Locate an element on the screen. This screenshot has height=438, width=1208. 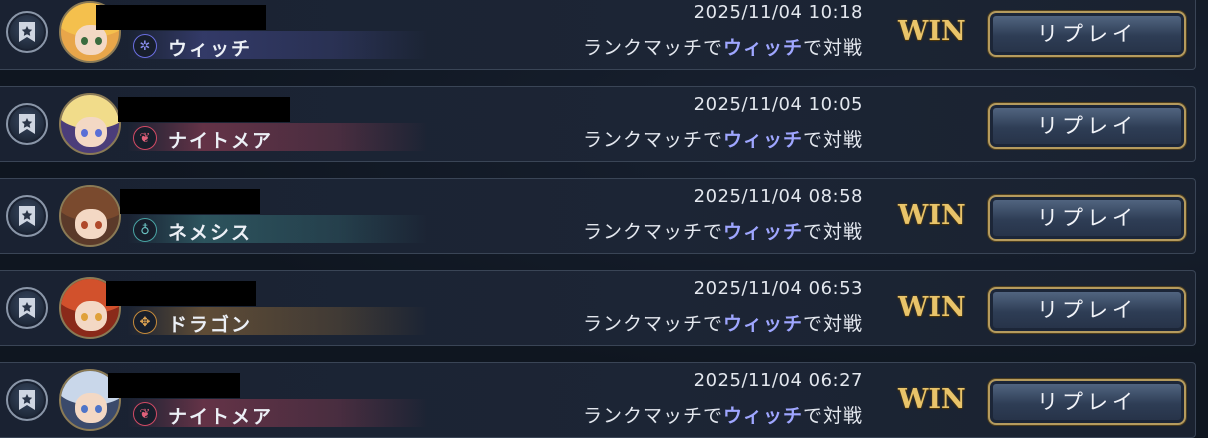
opponent-class-name: ネメシス is located at coordinates (210, 233).